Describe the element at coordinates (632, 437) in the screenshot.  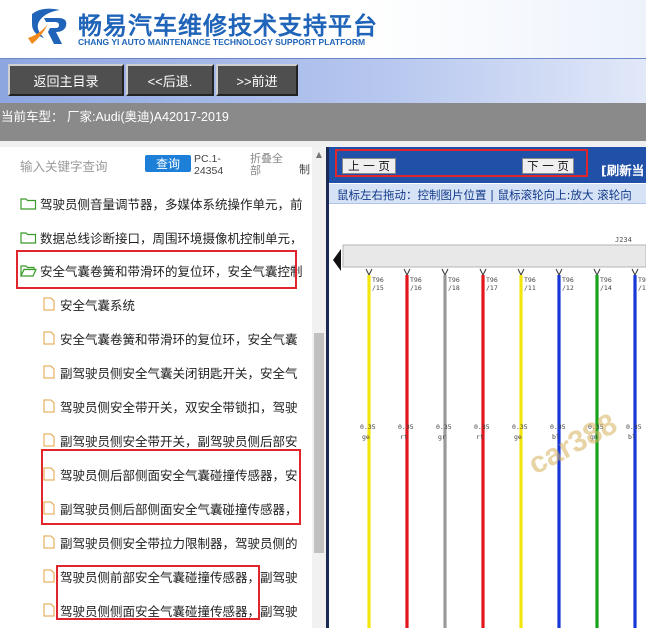
I see `wire-color-code: bl` at that location.